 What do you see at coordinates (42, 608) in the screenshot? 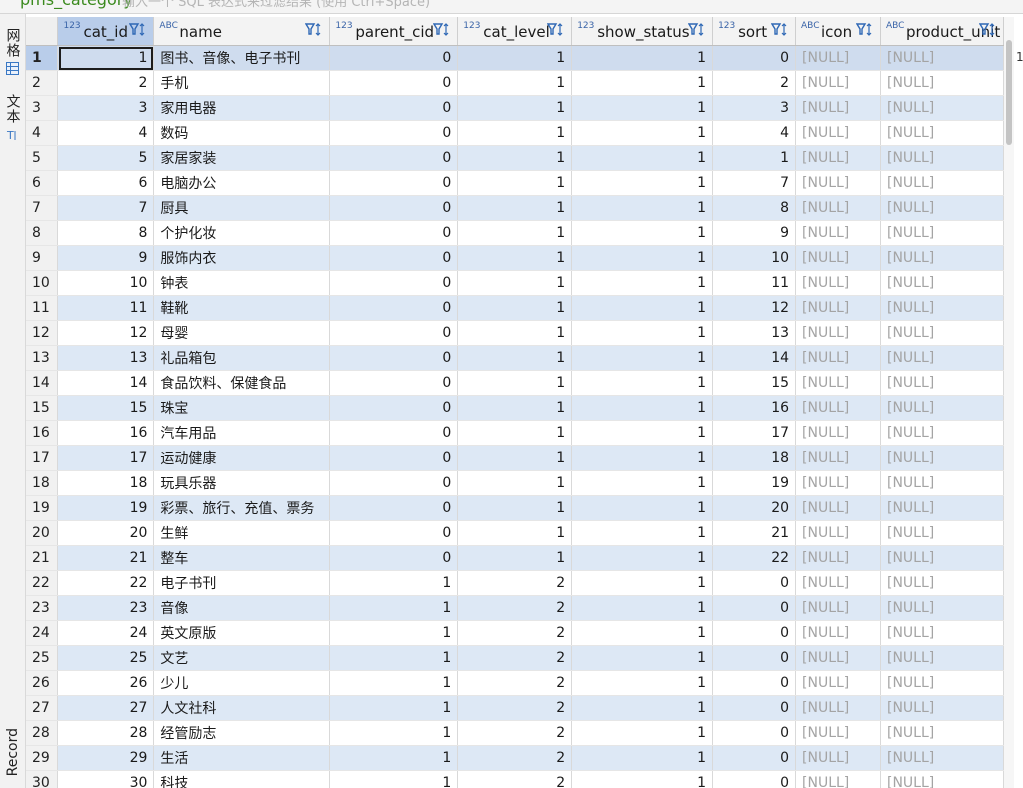
I see `row-number: 23` at bounding box center [42, 608].